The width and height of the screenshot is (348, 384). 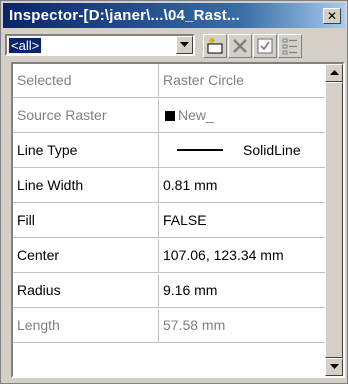 I want to click on property-row-fill: Fill FALSE, so click(x=169, y=221).